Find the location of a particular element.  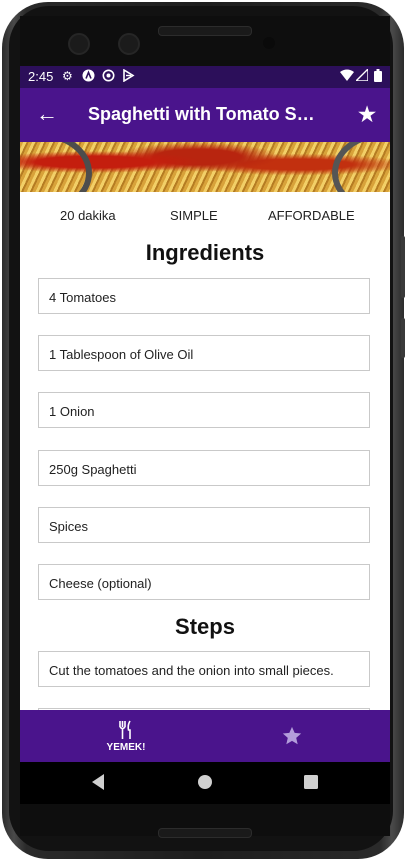

home-circle-icon is located at coordinates (205, 782).